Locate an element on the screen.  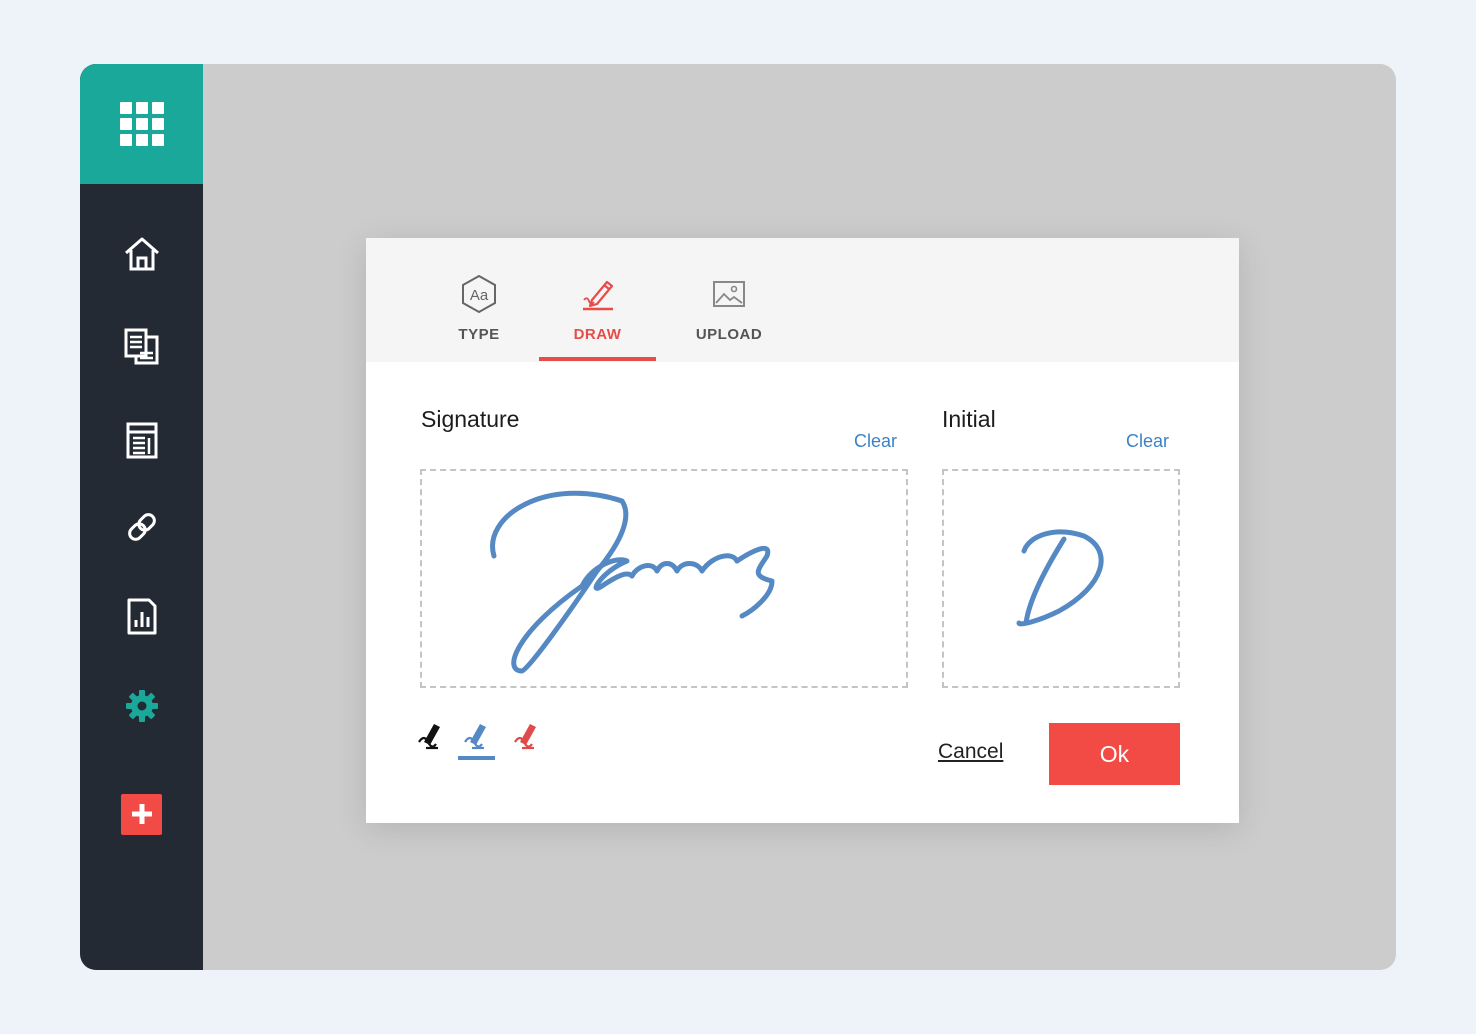
sidebar-item-reports is located at coordinates (141, 616).